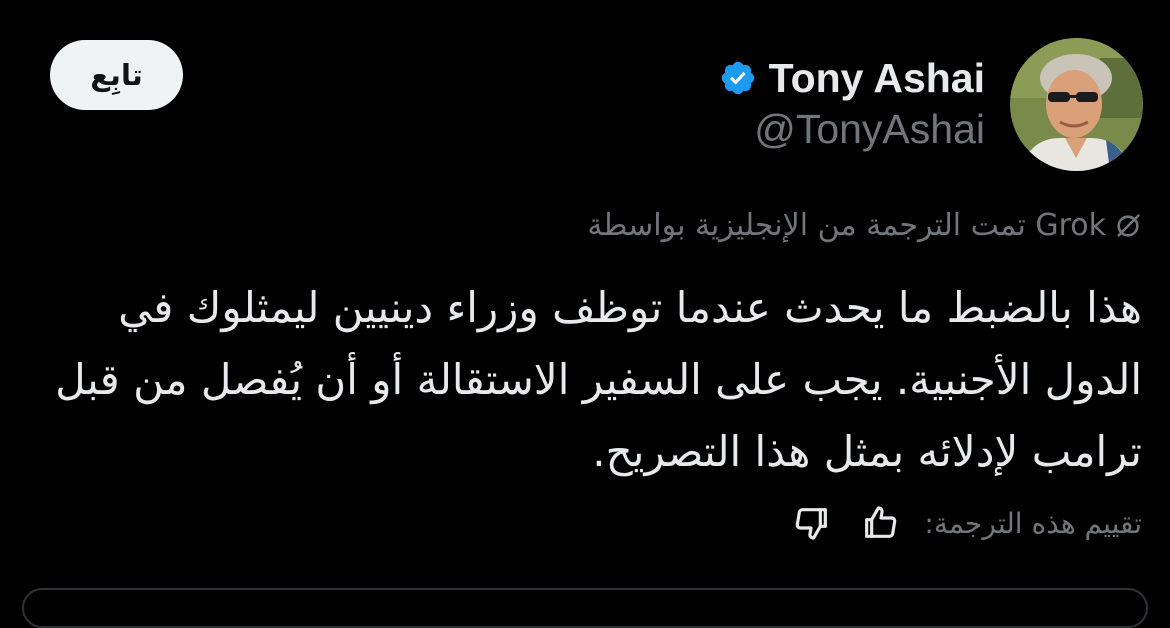 The height and width of the screenshot is (628, 1170). I want to click on rate-translation-row: تقييم هذه الترجمة:, so click(965, 523).